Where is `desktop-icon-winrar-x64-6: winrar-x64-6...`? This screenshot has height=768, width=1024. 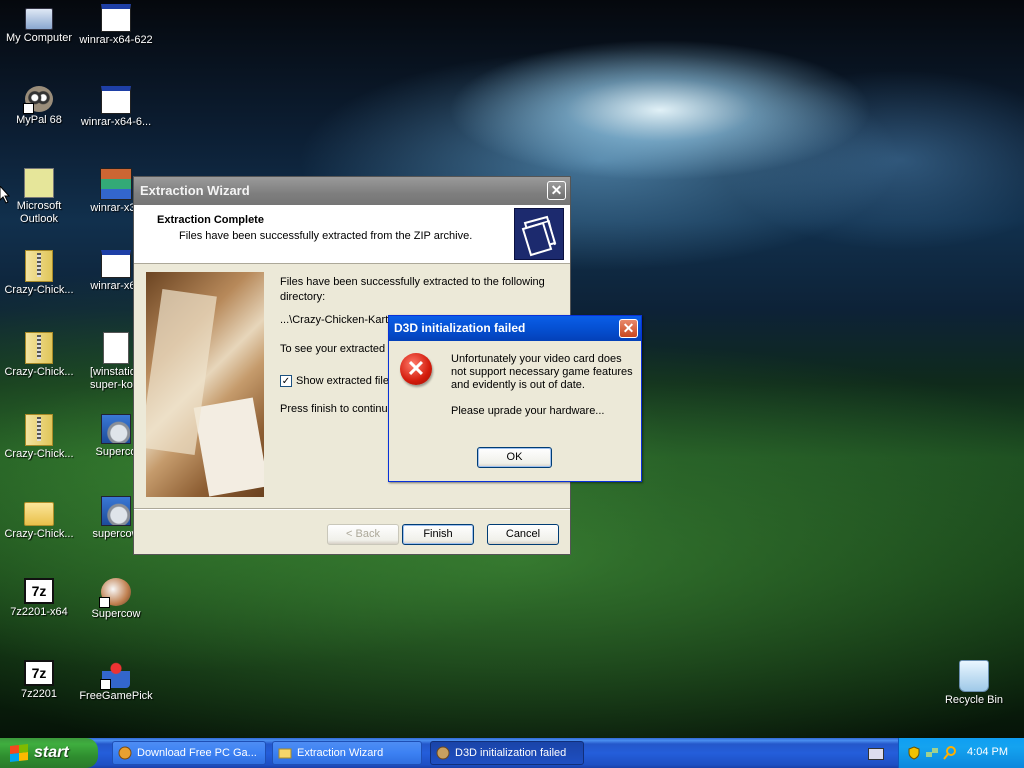
desktop-icon-winrar-x64-6: winrar-x64-6... is located at coordinates (116, 107).